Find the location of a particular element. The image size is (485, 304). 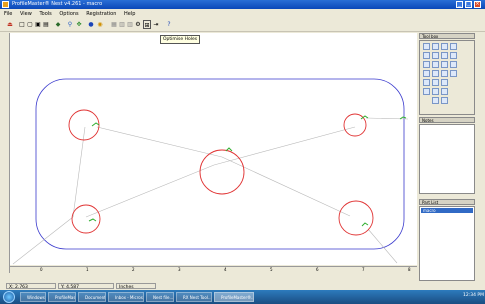

wrench-icon: ⚙ is located at coordinates (138, 24).